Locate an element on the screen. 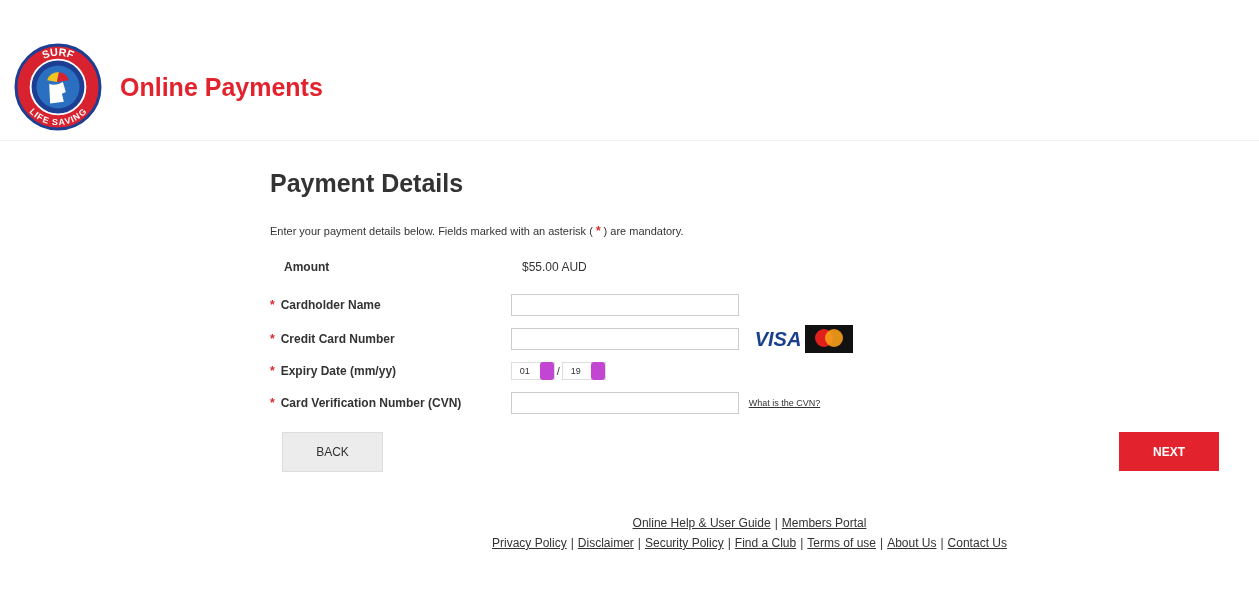 This screenshot has width=1259, height=591. cvn-help-link: What is the CVN? is located at coordinates (784, 403).